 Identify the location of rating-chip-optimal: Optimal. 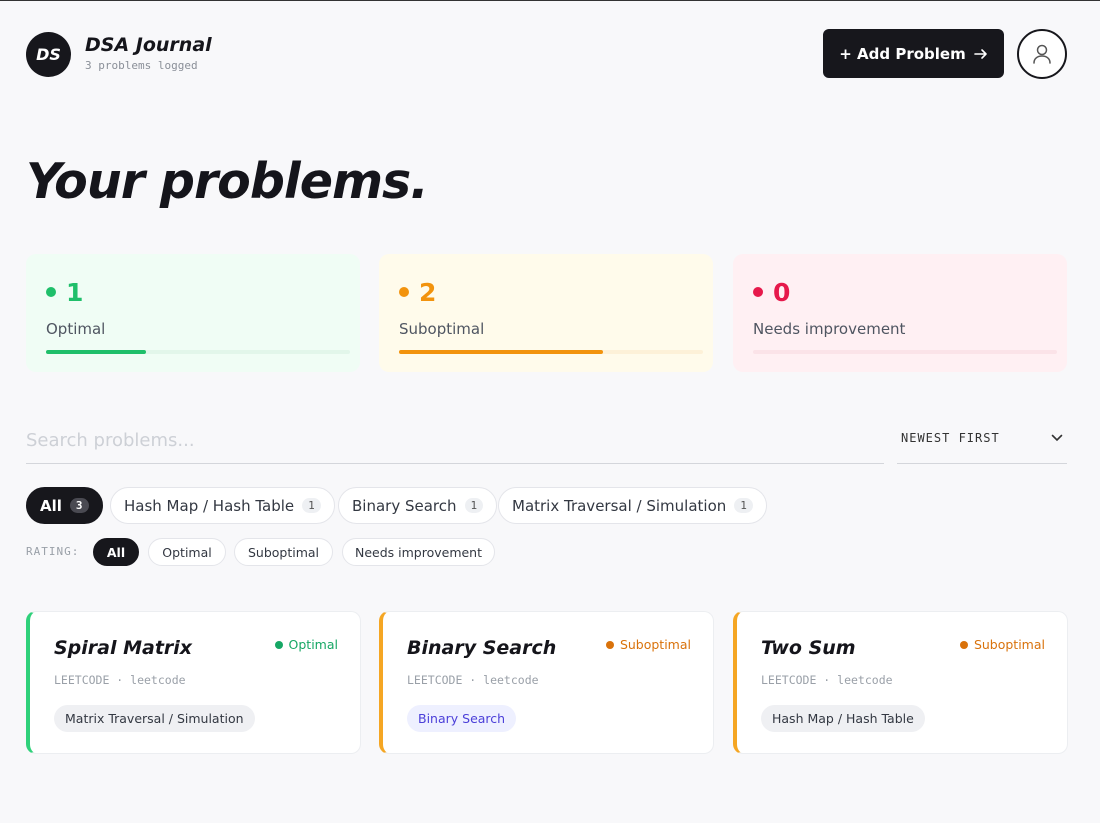
(187, 552).